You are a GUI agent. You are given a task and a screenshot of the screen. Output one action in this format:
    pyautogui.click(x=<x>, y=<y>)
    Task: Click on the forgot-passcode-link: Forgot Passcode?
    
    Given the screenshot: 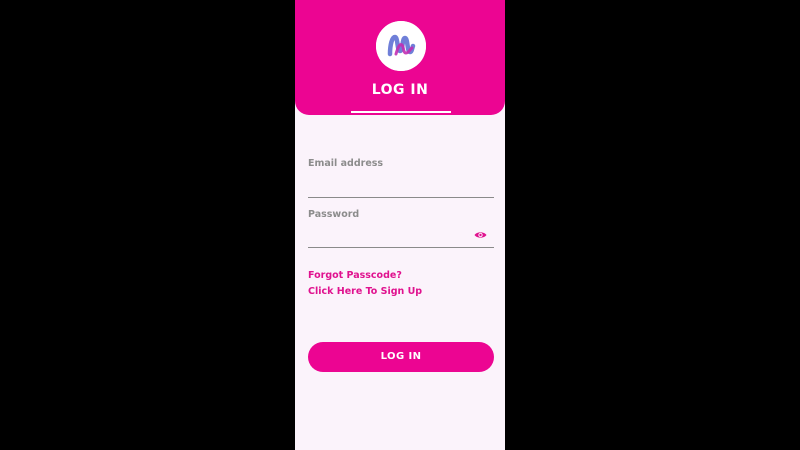 What is the action you would take?
    pyautogui.click(x=355, y=275)
    